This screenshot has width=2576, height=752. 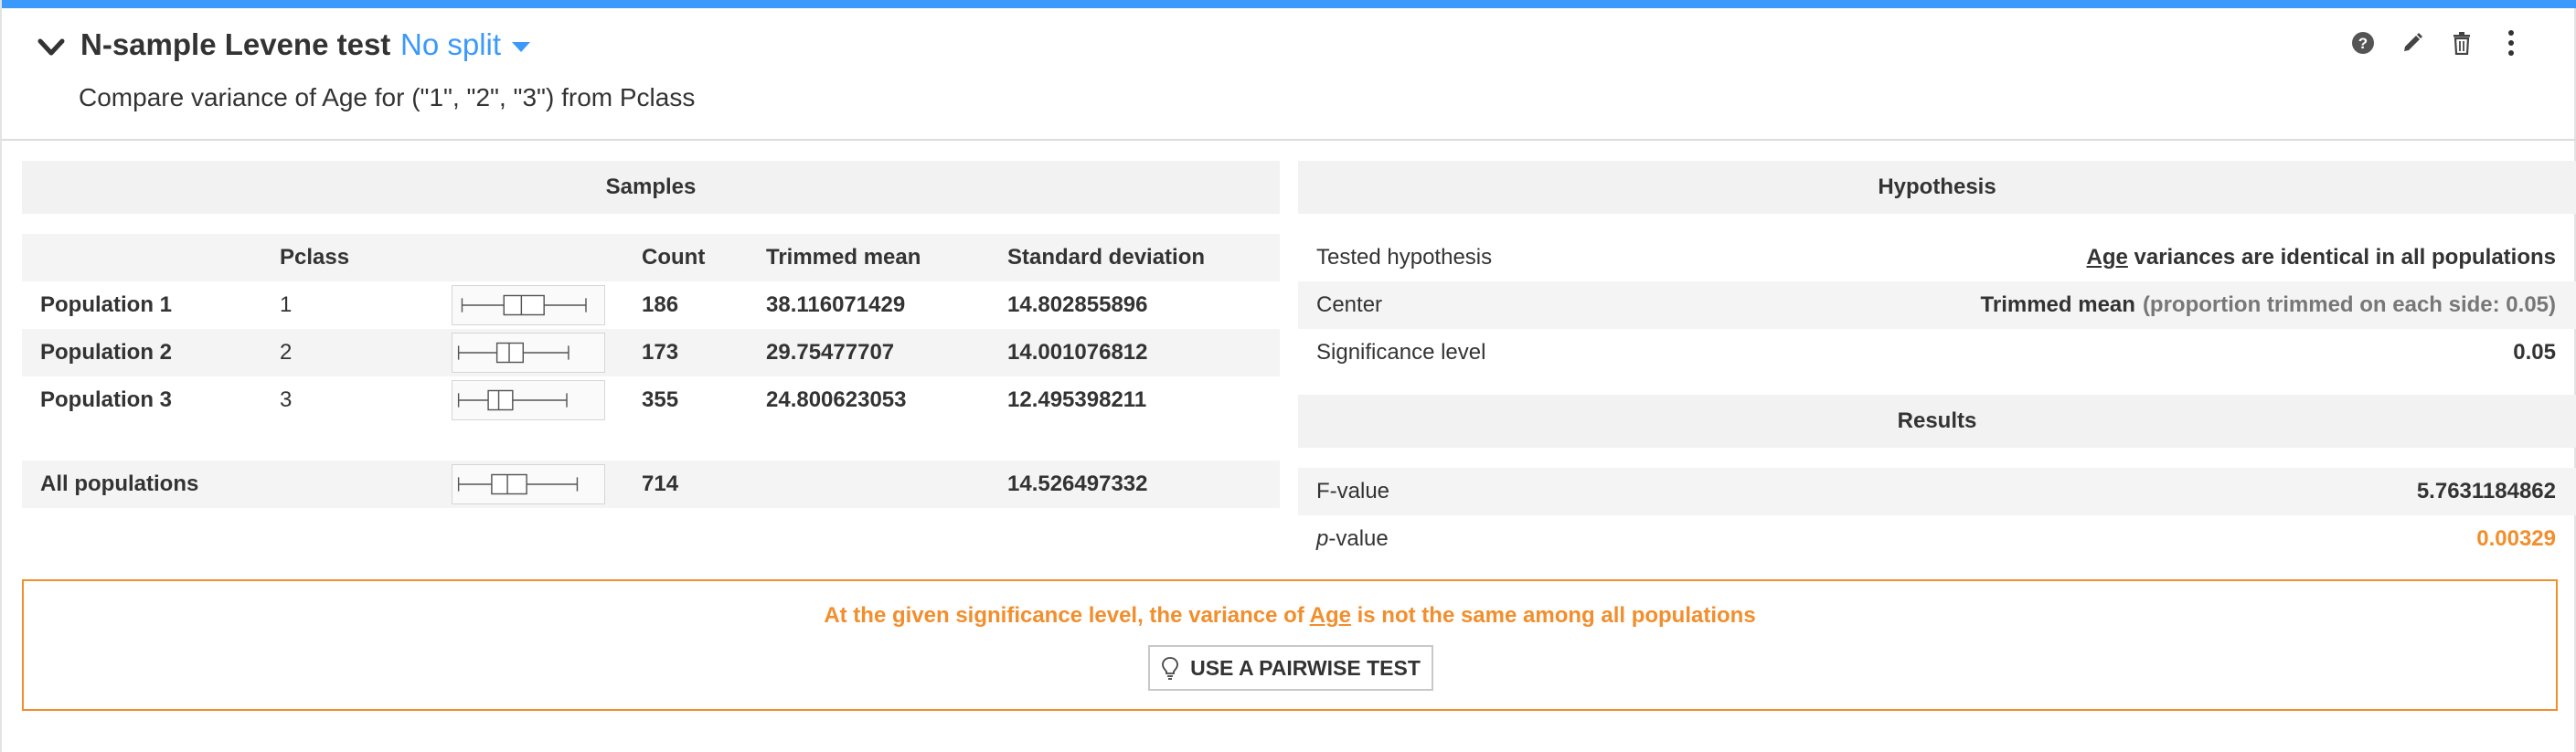 What do you see at coordinates (2107, 258) in the screenshot?
I see `tested-variable: Age` at bounding box center [2107, 258].